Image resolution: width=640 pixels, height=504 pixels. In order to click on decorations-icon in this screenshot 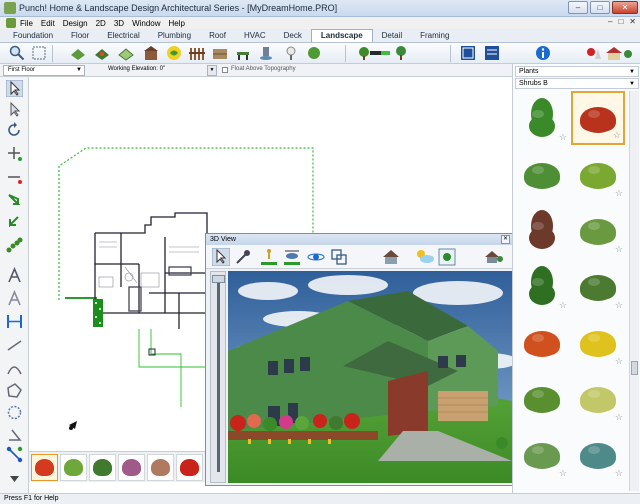, I will do `click(594, 53)`.